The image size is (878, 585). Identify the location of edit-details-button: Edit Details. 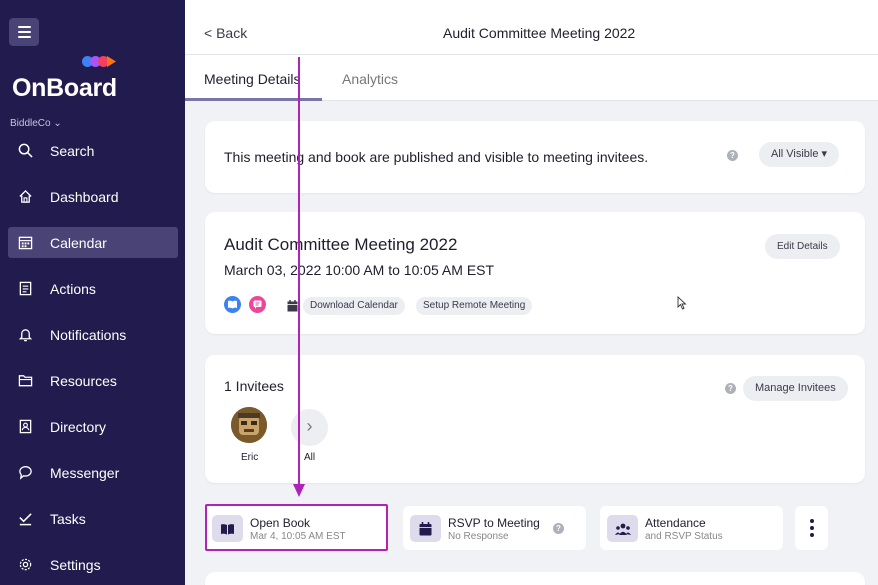
(802, 246).